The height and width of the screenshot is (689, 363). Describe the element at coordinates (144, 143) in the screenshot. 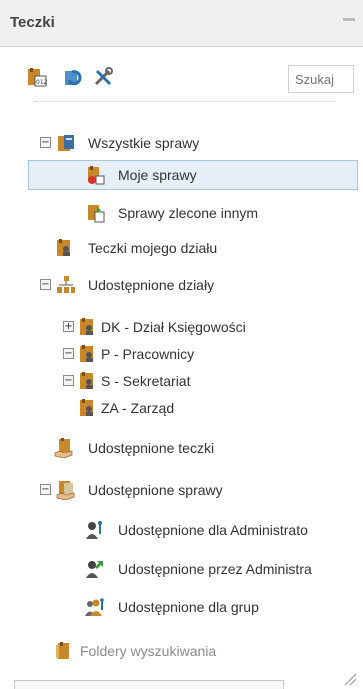

I see `tree-node-label: Wszystkie sprawy` at that location.